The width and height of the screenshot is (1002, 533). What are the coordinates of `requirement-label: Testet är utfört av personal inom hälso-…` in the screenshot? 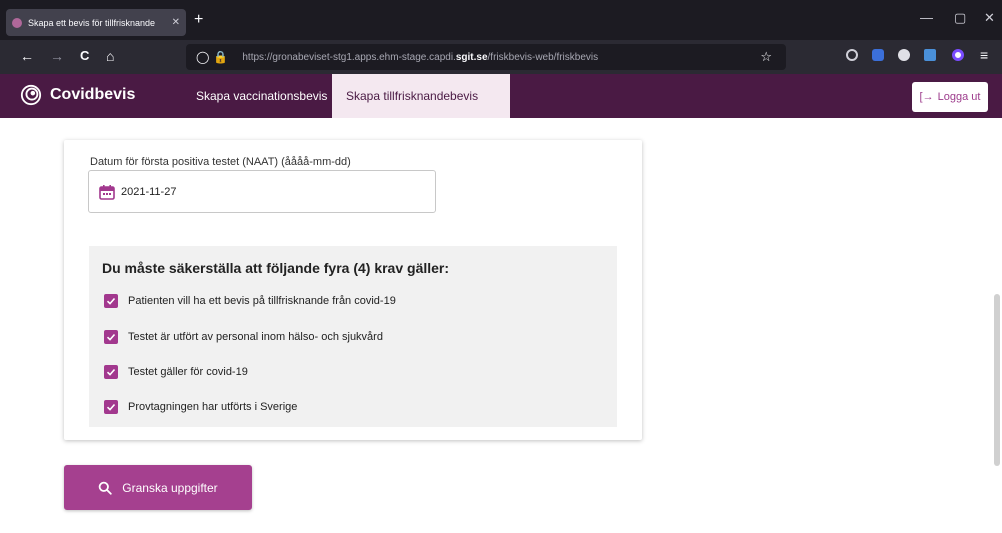 It's located at (255, 337).